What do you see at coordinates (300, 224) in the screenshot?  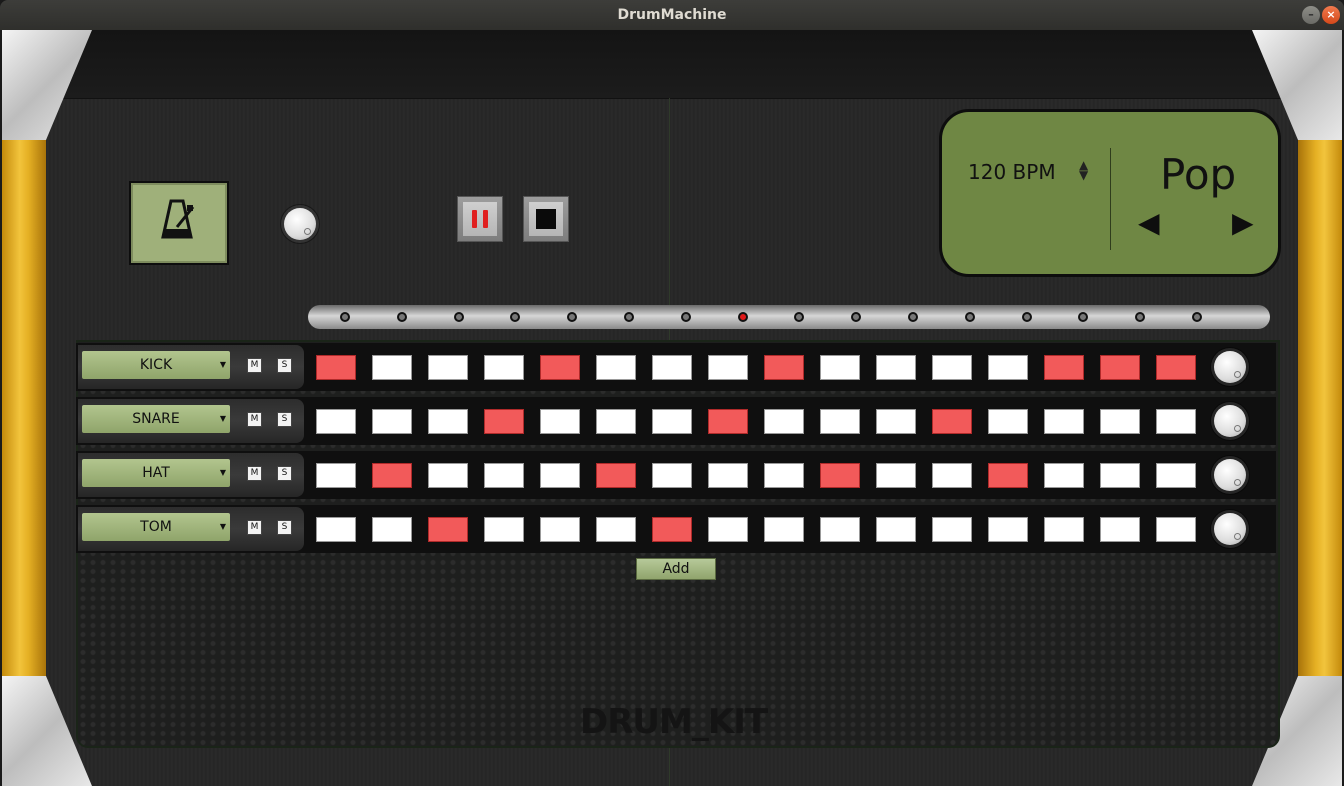 I see `metronome-volume-knob` at bounding box center [300, 224].